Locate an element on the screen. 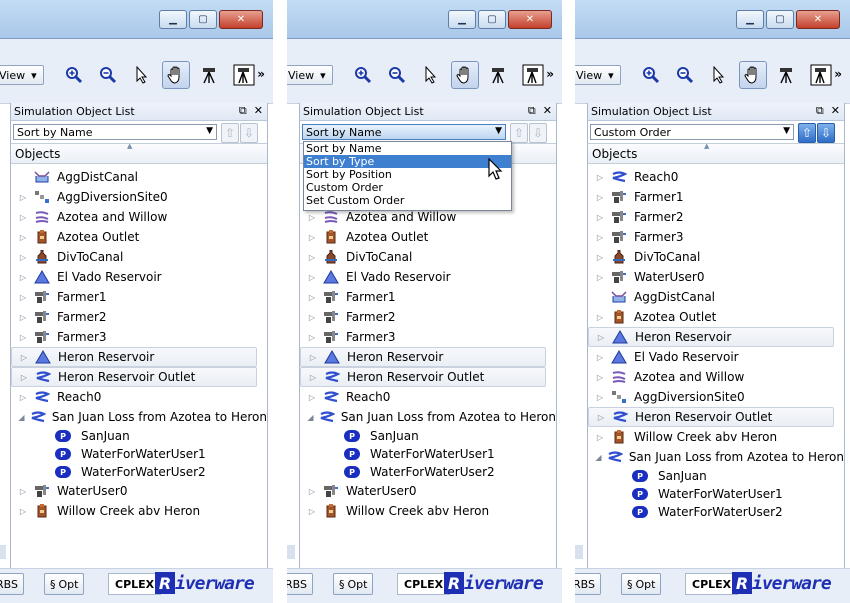 Image resolution: width=850 pixels, height=603 pixels. object-row: ▷ DivToCanal is located at coordinates (716, 257).